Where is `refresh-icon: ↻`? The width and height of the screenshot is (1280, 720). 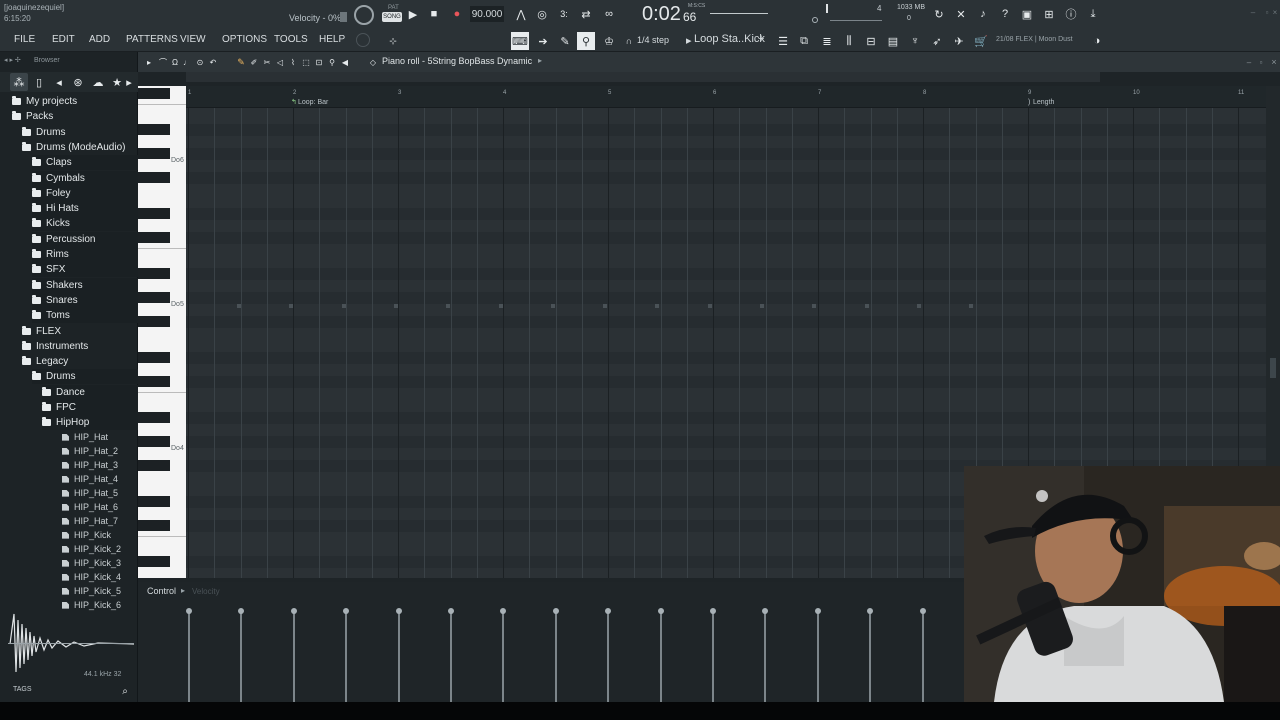 refresh-icon: ↻ is located at coordinates (939, 14).